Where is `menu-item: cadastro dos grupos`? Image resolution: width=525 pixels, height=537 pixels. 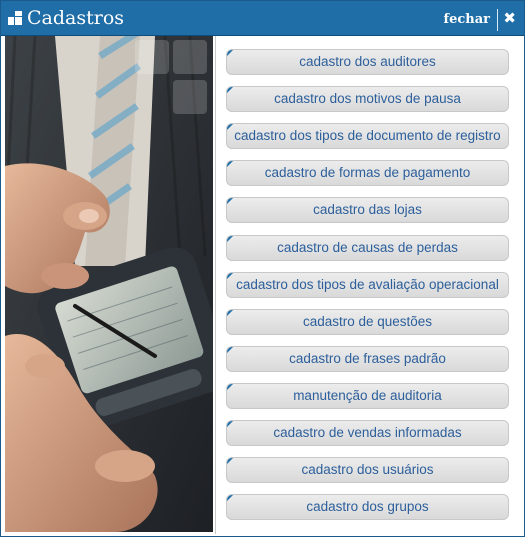 menu-item: cadastro dos grupos is located at coordinates (367, 507).